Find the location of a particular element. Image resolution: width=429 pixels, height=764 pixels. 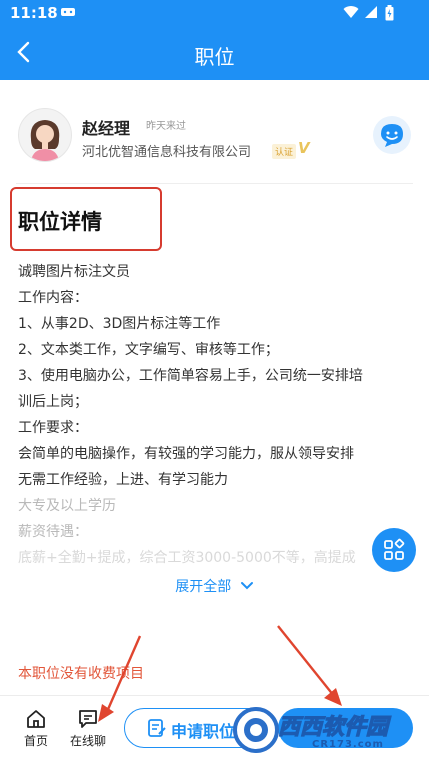

android-notification-icon is located at coordinates (68, 13).